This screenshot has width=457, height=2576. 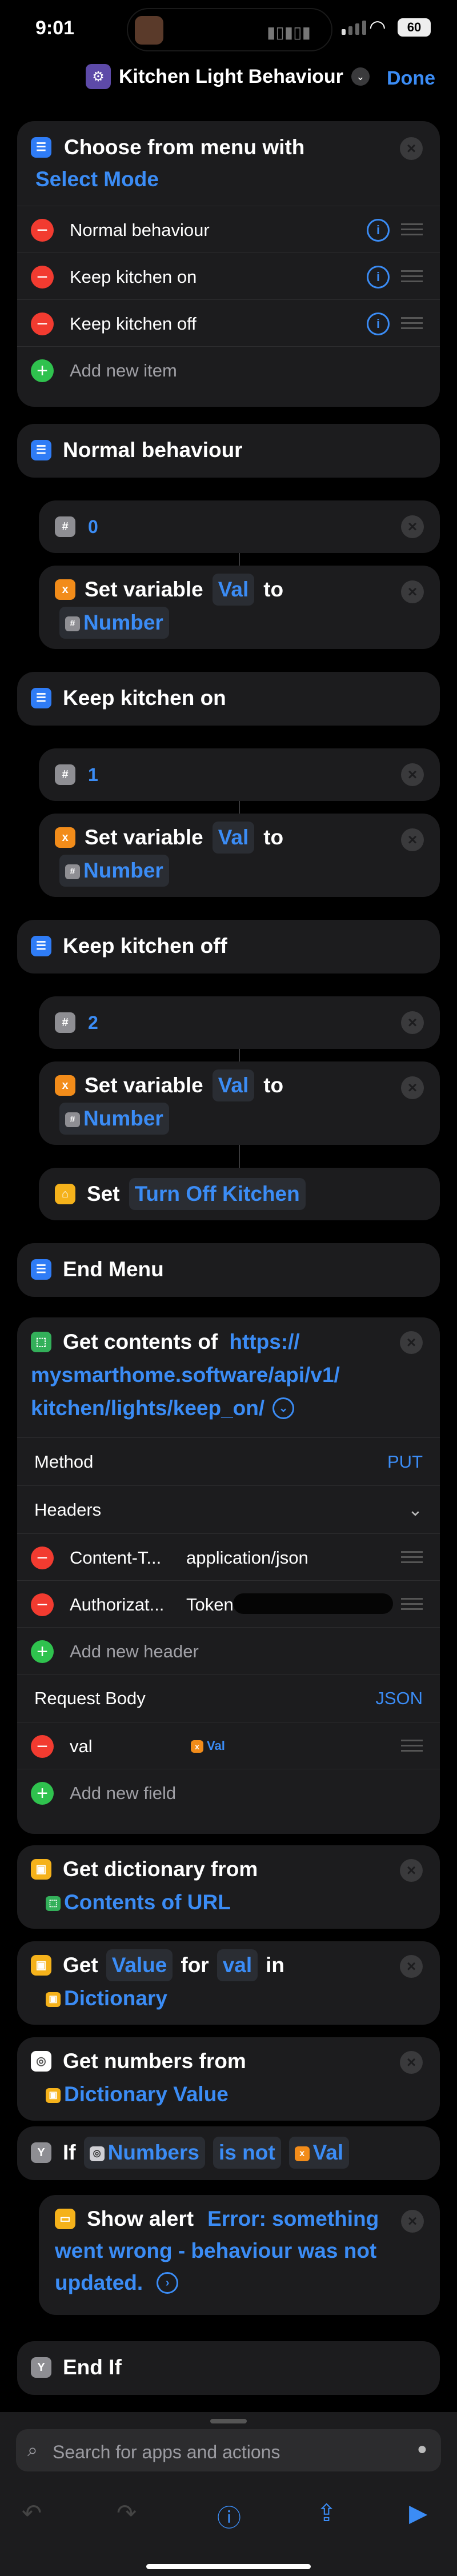 What do you see at coordinates (228, 699) in the screenshot?
I see `menu-case-header: ☰ Keep kitchen on` at bounding box center [228, 699].